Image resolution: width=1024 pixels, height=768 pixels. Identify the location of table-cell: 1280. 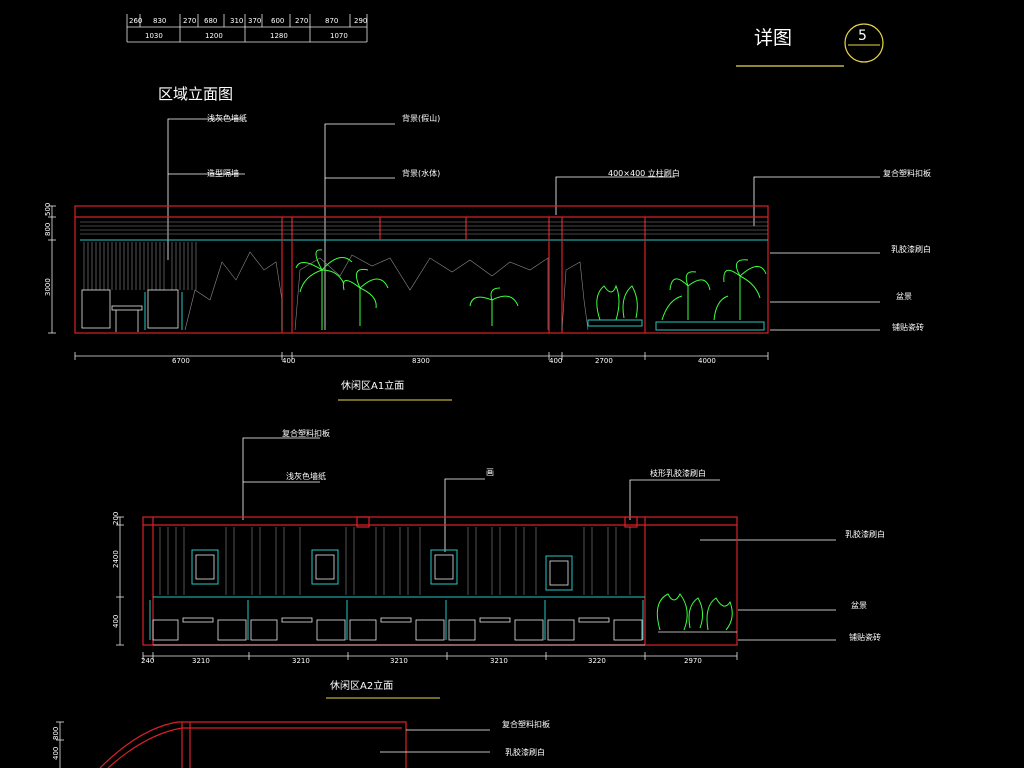
(279, 36).